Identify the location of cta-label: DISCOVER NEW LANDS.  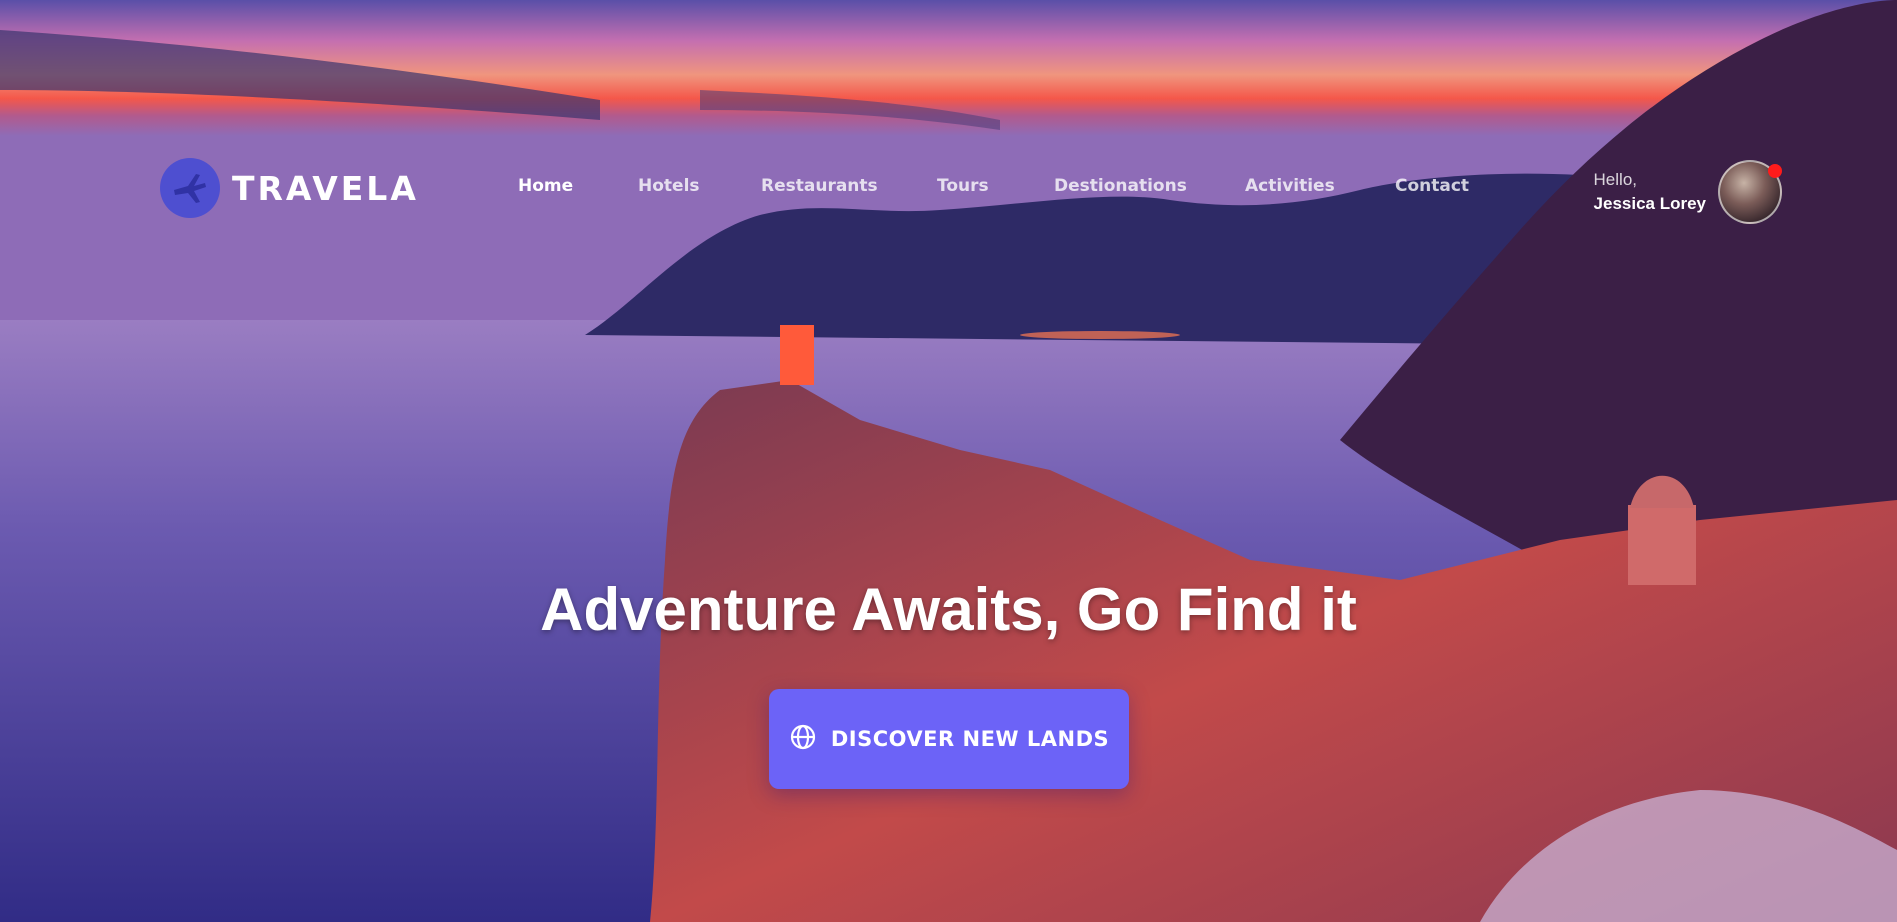
(970, 739).